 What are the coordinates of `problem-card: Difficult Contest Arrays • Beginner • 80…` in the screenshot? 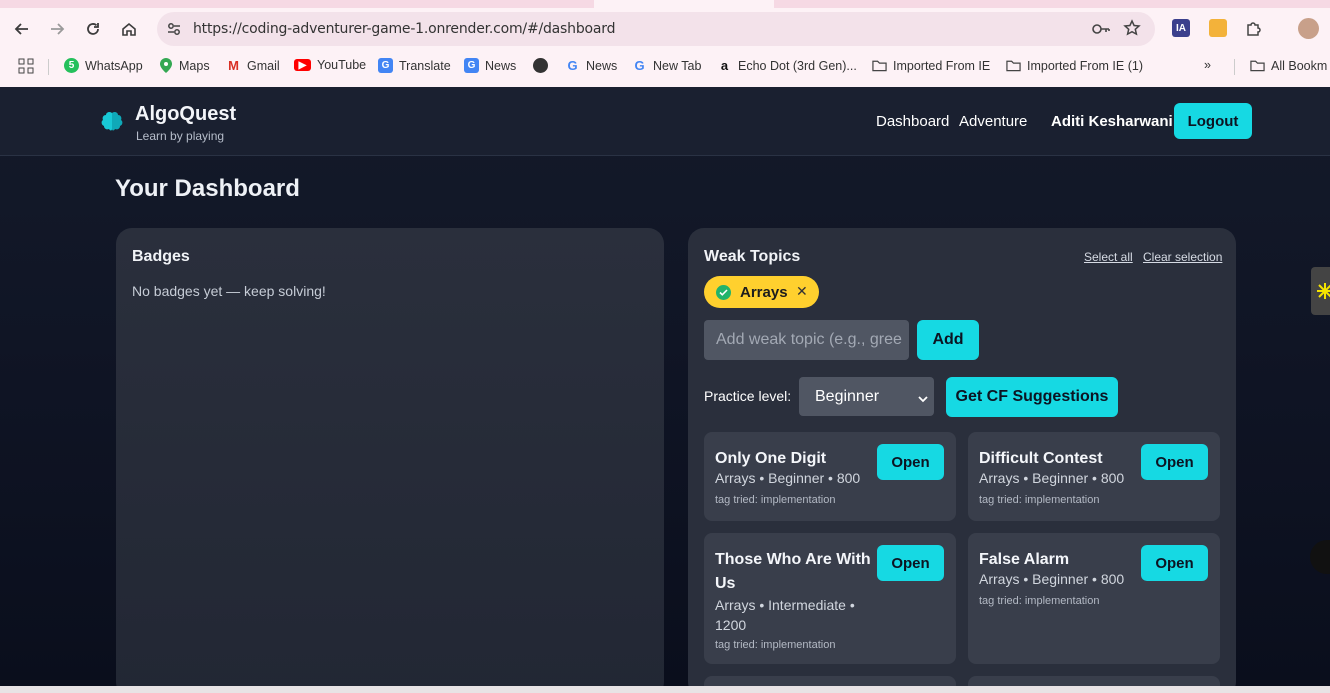 It's located at (1094, 476).